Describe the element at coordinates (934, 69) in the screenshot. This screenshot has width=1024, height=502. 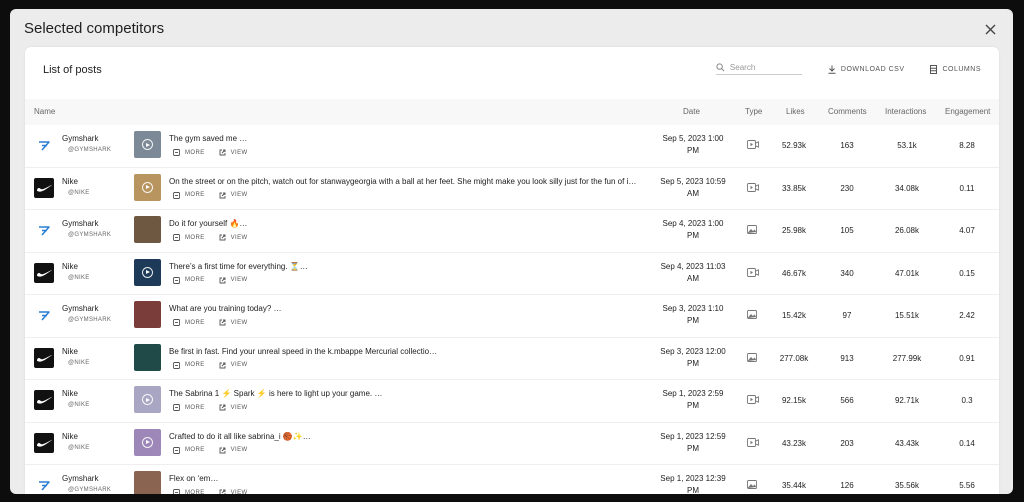
I see `columns-icon` at that location.